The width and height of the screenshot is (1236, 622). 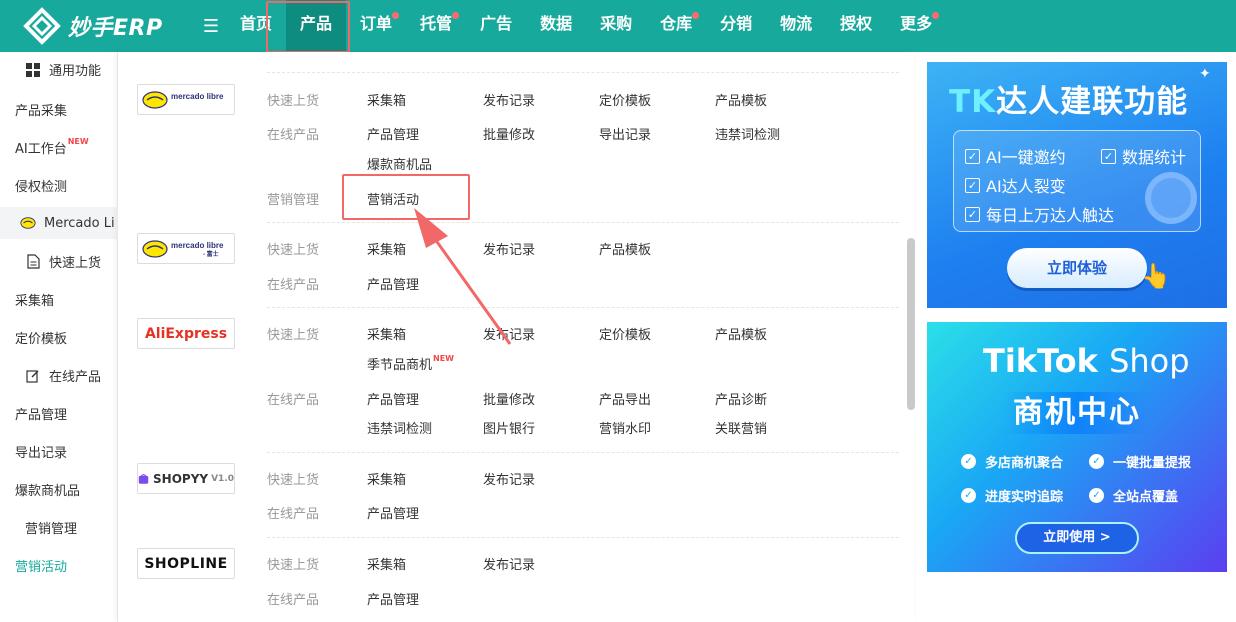 What do you see at coordinates (256, 26) in the screenshot?
I see `nav-home: 首页` at bounding box center [256, 26].